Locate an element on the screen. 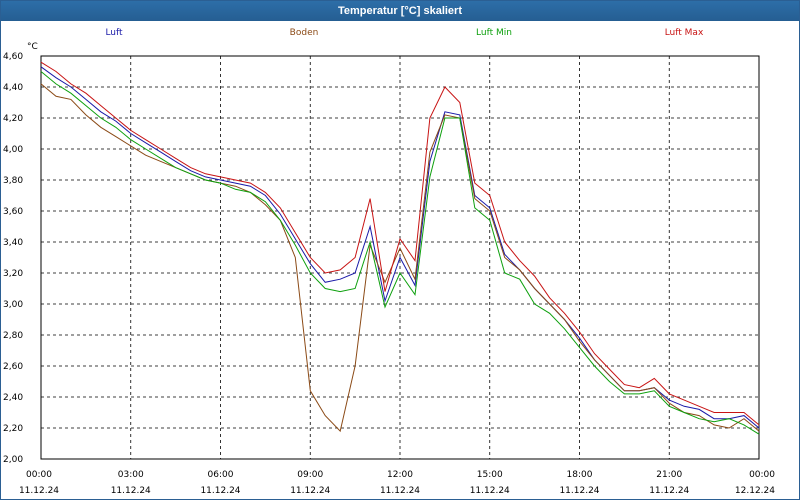  y-tick-label: 4,20 is located at coordinates (13, 119).